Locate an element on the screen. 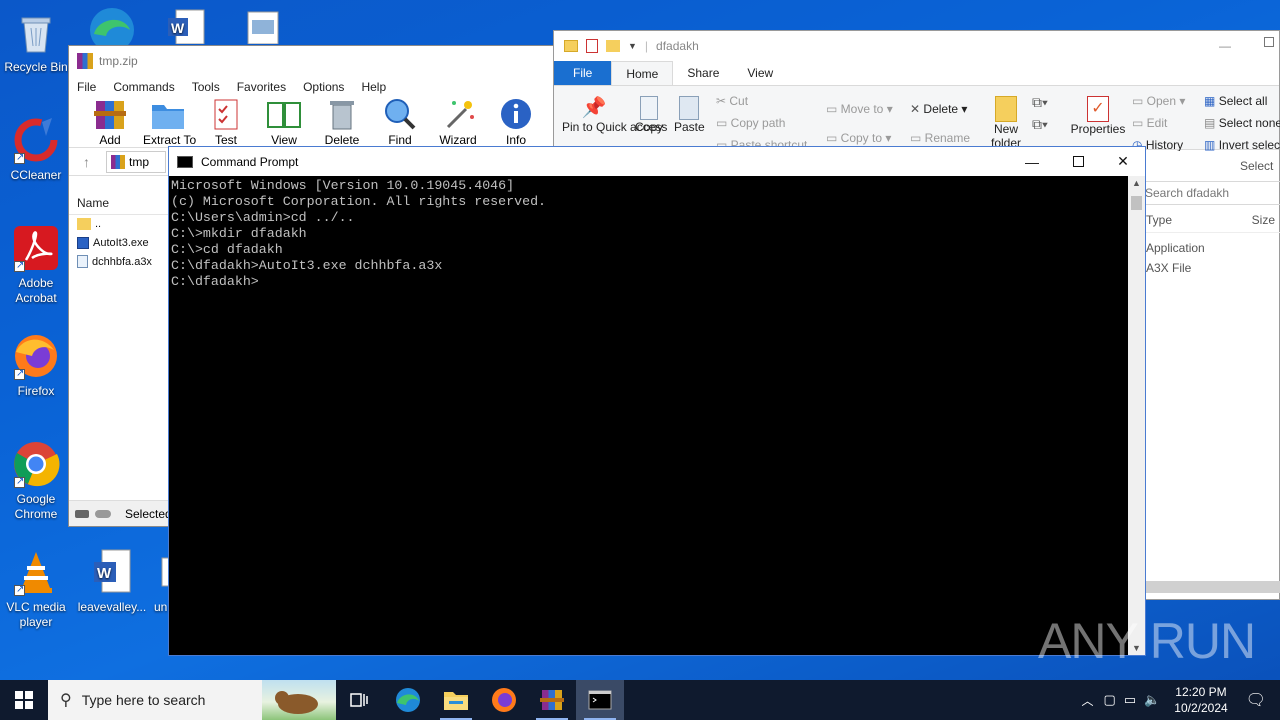  pin-quick-access-button: 📌 Pin to Quick access is located at coordinates (614, 115).